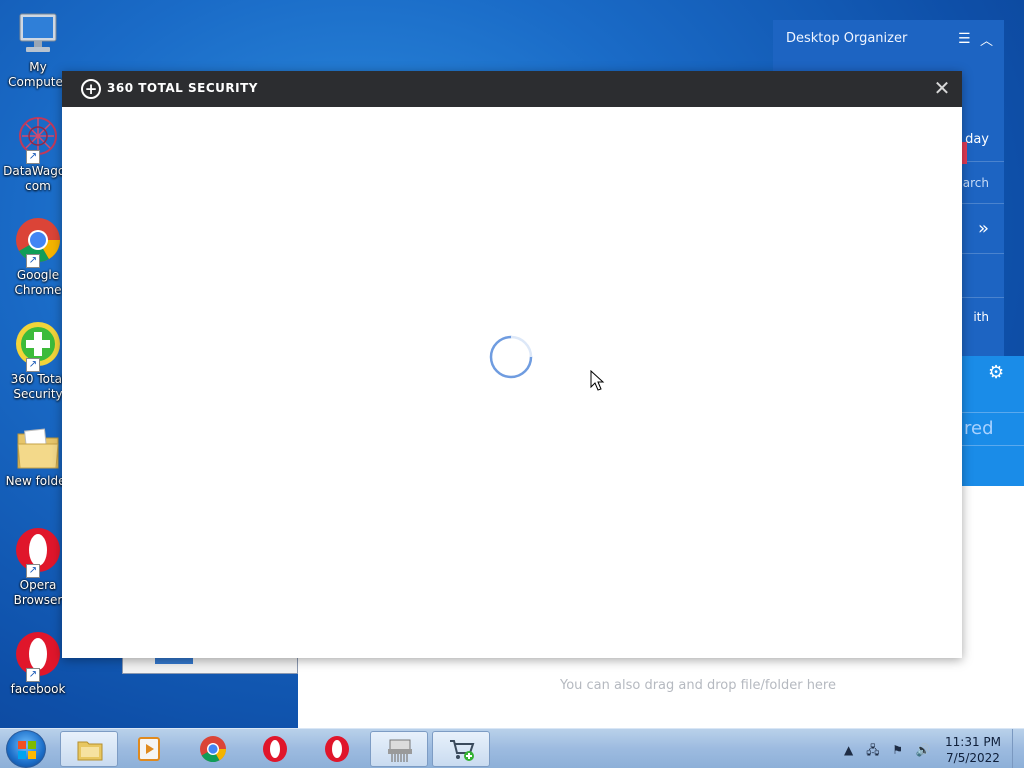  I want to click on loading-spinner-icon, so click(511, 357).